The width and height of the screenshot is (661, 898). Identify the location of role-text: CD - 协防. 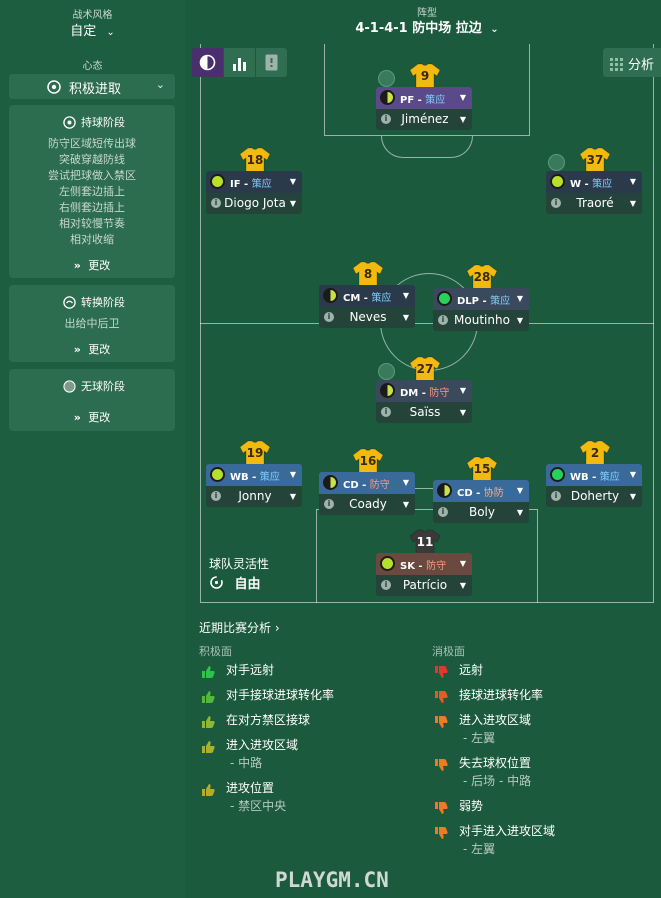
(480, 493).